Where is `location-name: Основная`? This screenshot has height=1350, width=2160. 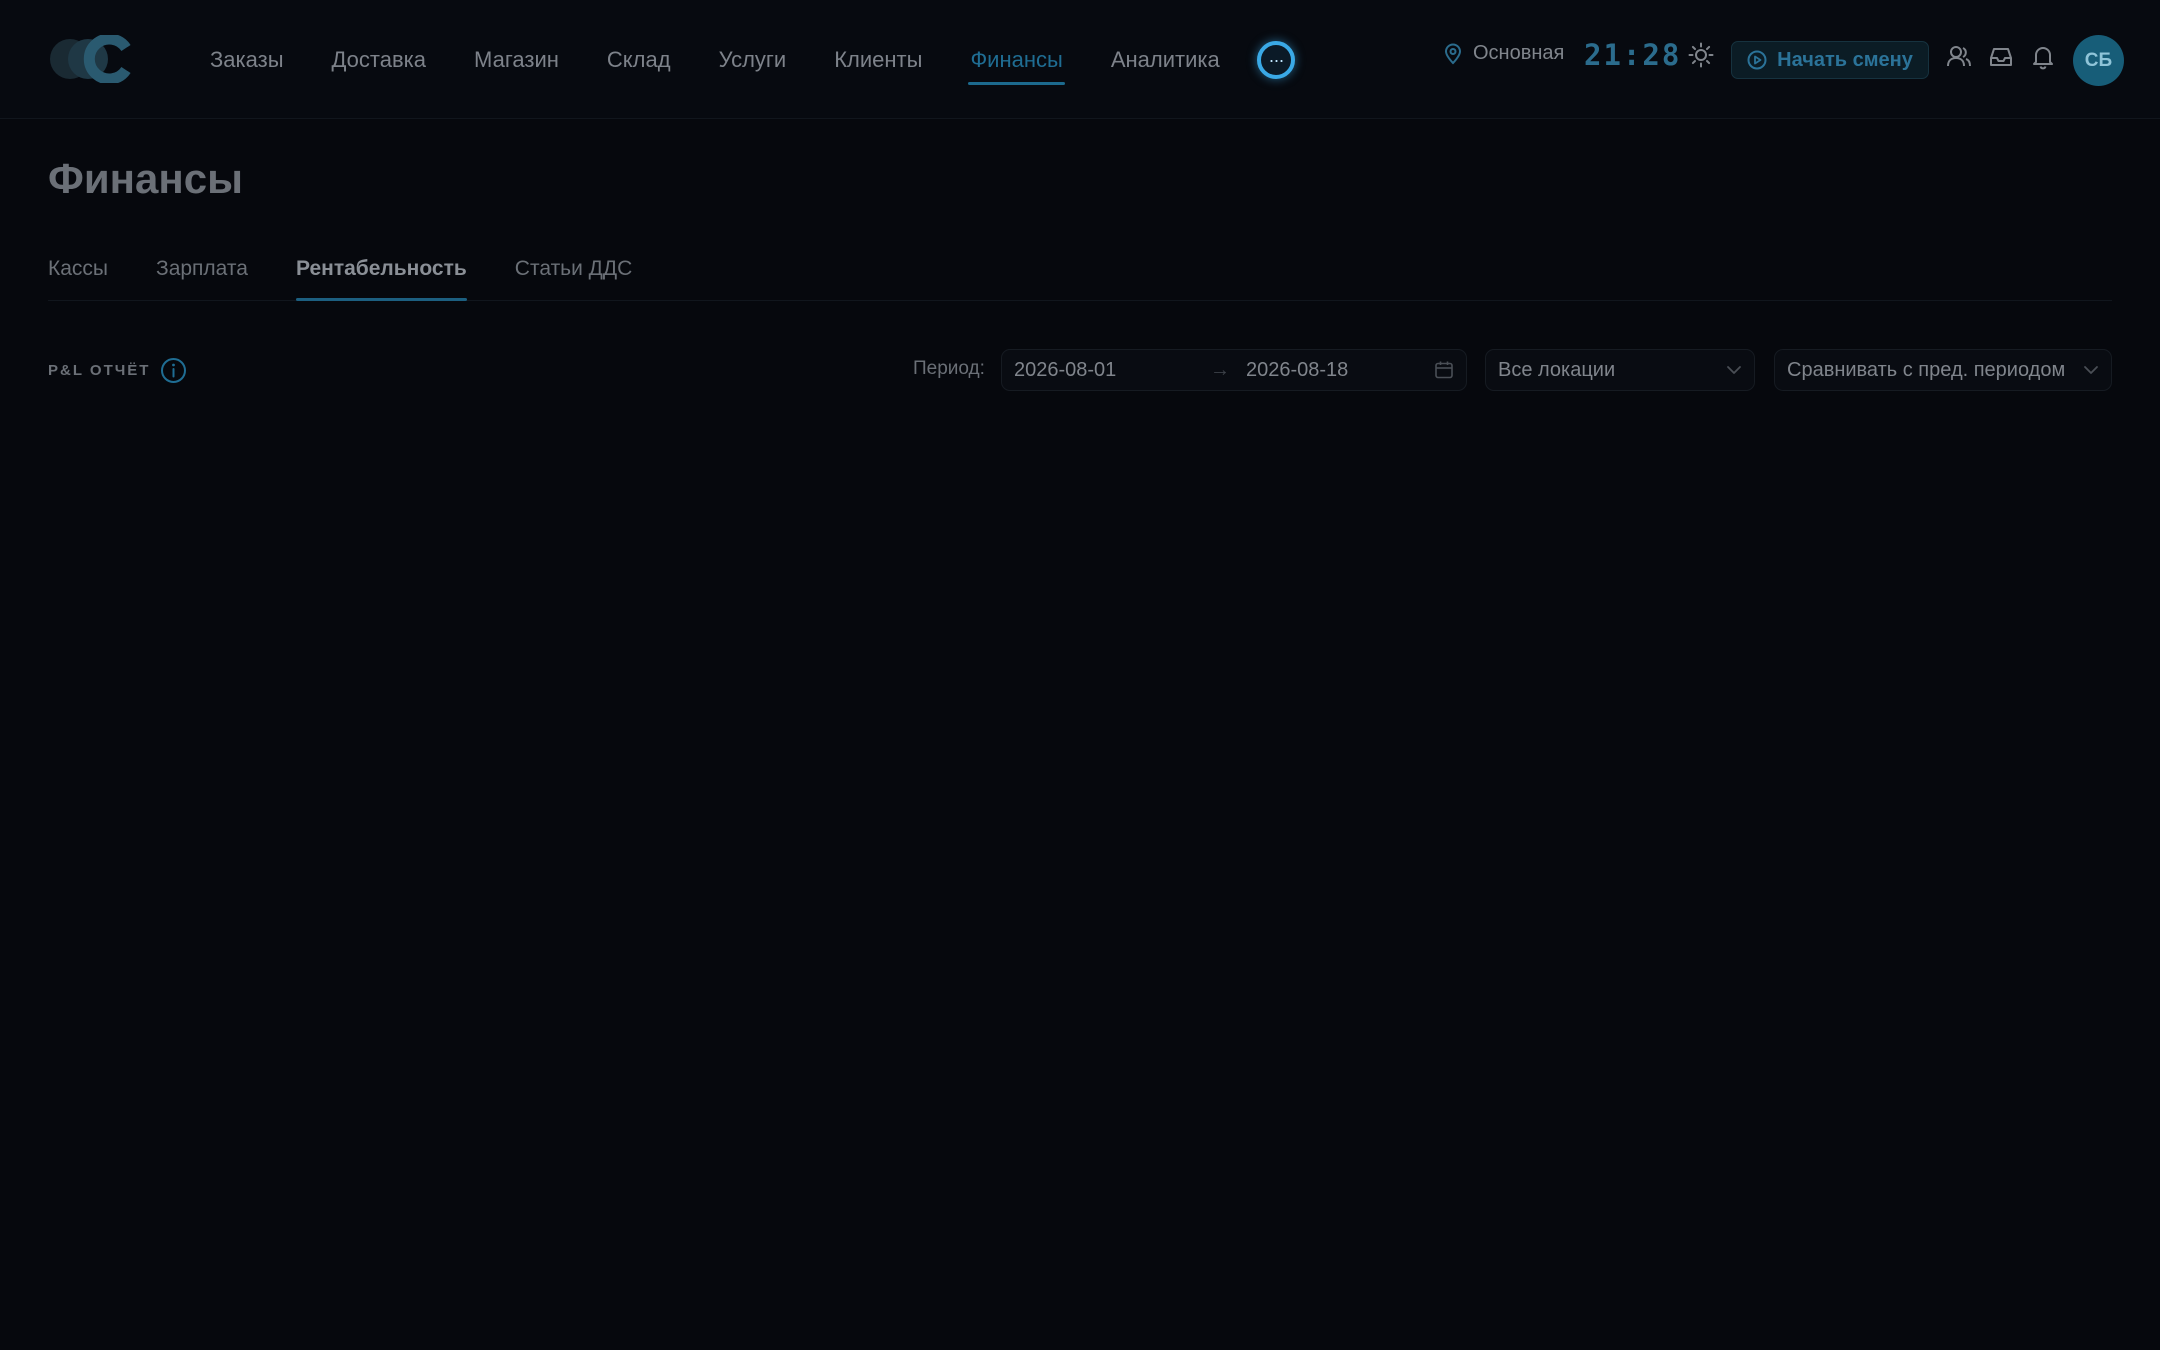
location-name: Основная is located at coordinates (1519, 53).